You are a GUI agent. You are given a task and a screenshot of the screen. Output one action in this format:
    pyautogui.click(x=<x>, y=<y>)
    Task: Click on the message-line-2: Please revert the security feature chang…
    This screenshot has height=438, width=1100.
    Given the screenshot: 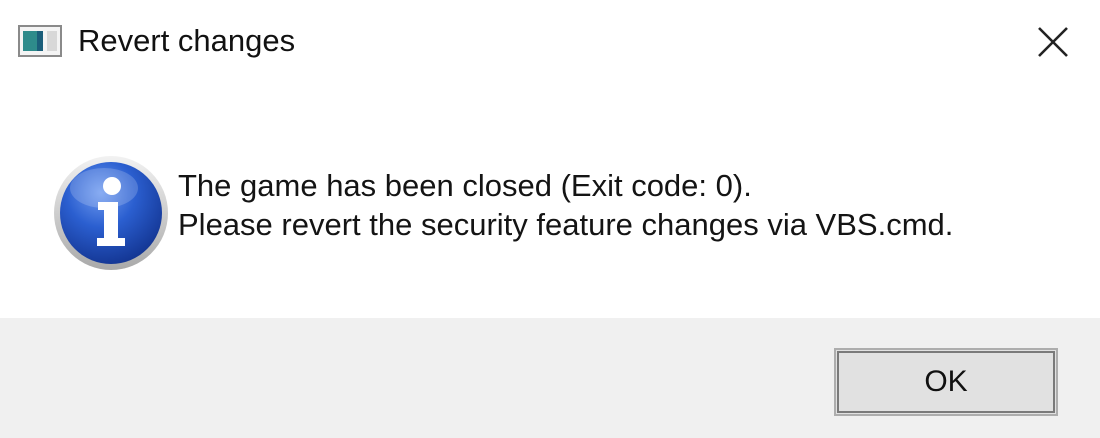 What is the action you would take?
    pyautogui.click(x=566, y=224)
    